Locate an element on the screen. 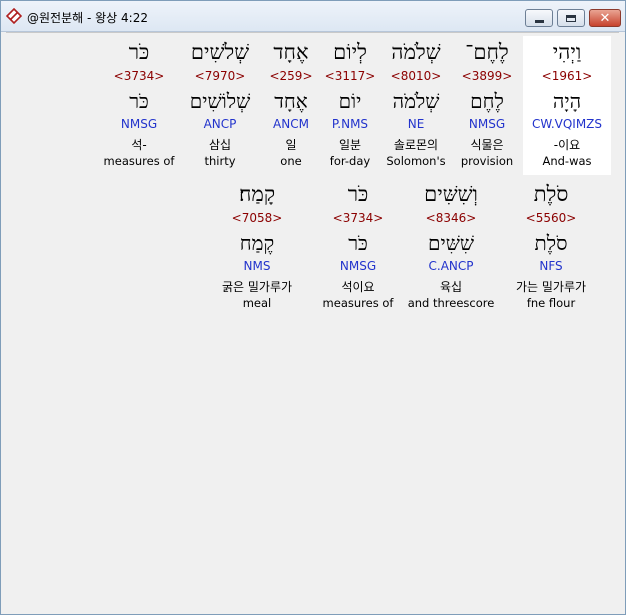 The image size is (626, 615). morphology-code: ANCP is located at coordinates (220, 124).